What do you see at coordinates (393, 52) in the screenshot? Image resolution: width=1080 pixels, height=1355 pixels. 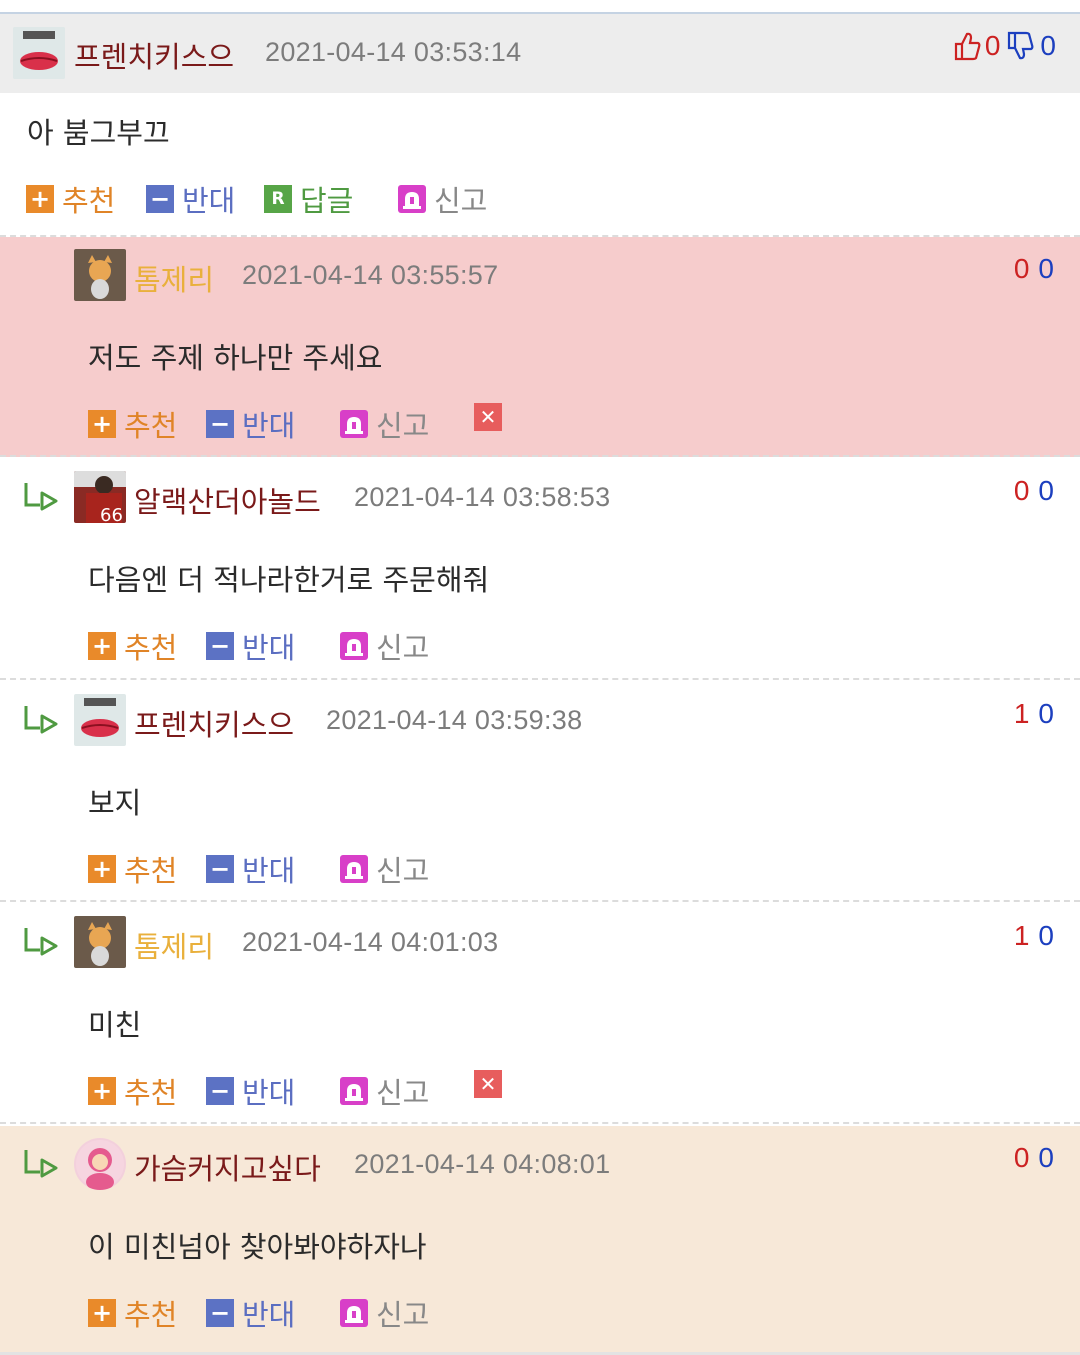 I see `comment-date: 2021-04-14 03:53:14` at bounding box center [393, 52].